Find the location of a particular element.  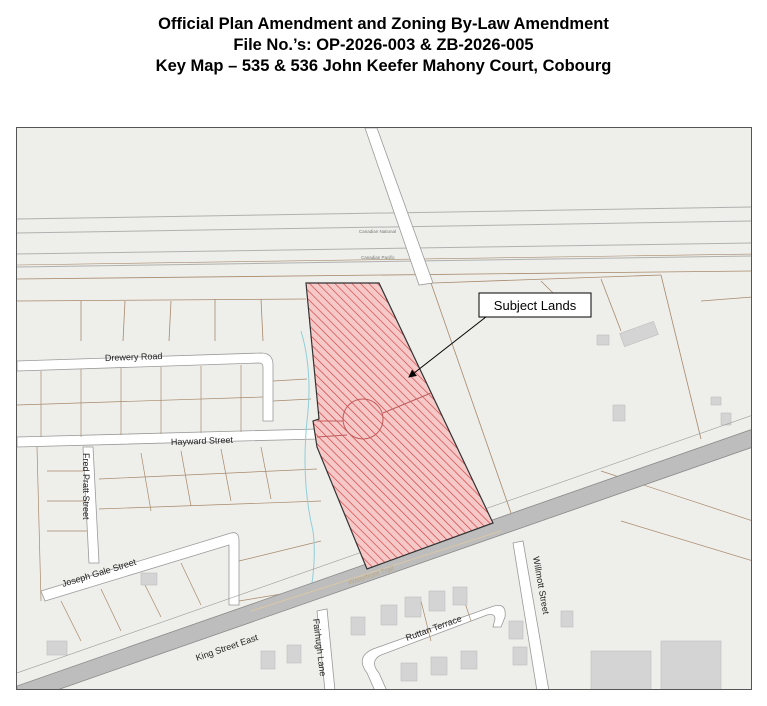

label-rail-upper: Canadian National is located at coordinates (377, 231).